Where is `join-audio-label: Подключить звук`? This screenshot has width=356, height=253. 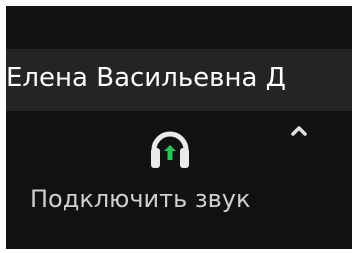 join-audio-label: Подключить звук is located at coordinates (140, 199).